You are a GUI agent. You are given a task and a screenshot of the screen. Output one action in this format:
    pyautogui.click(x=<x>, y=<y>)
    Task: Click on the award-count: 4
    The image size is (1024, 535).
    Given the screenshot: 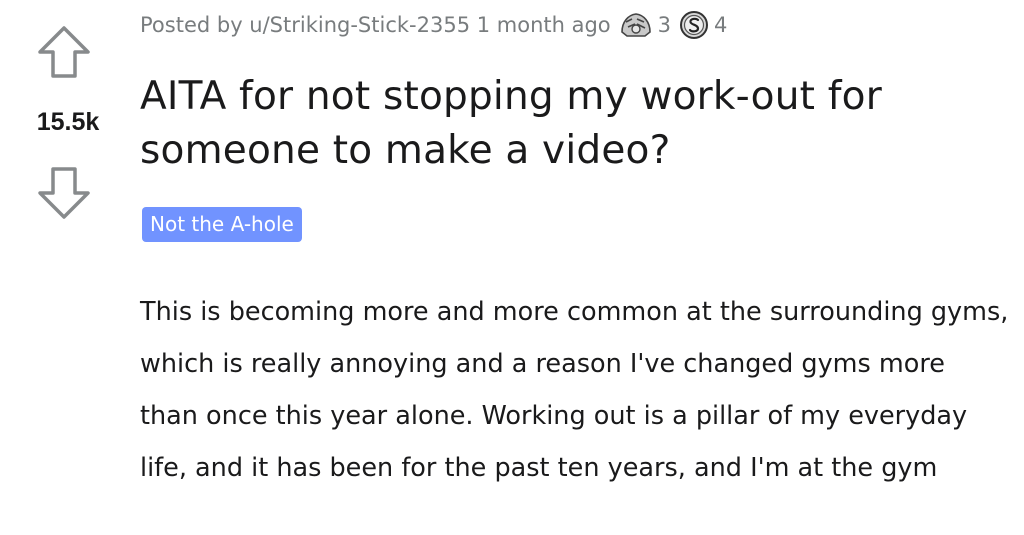 What is the action you would take?
    pyautogui.click(x=721, y=25)
    